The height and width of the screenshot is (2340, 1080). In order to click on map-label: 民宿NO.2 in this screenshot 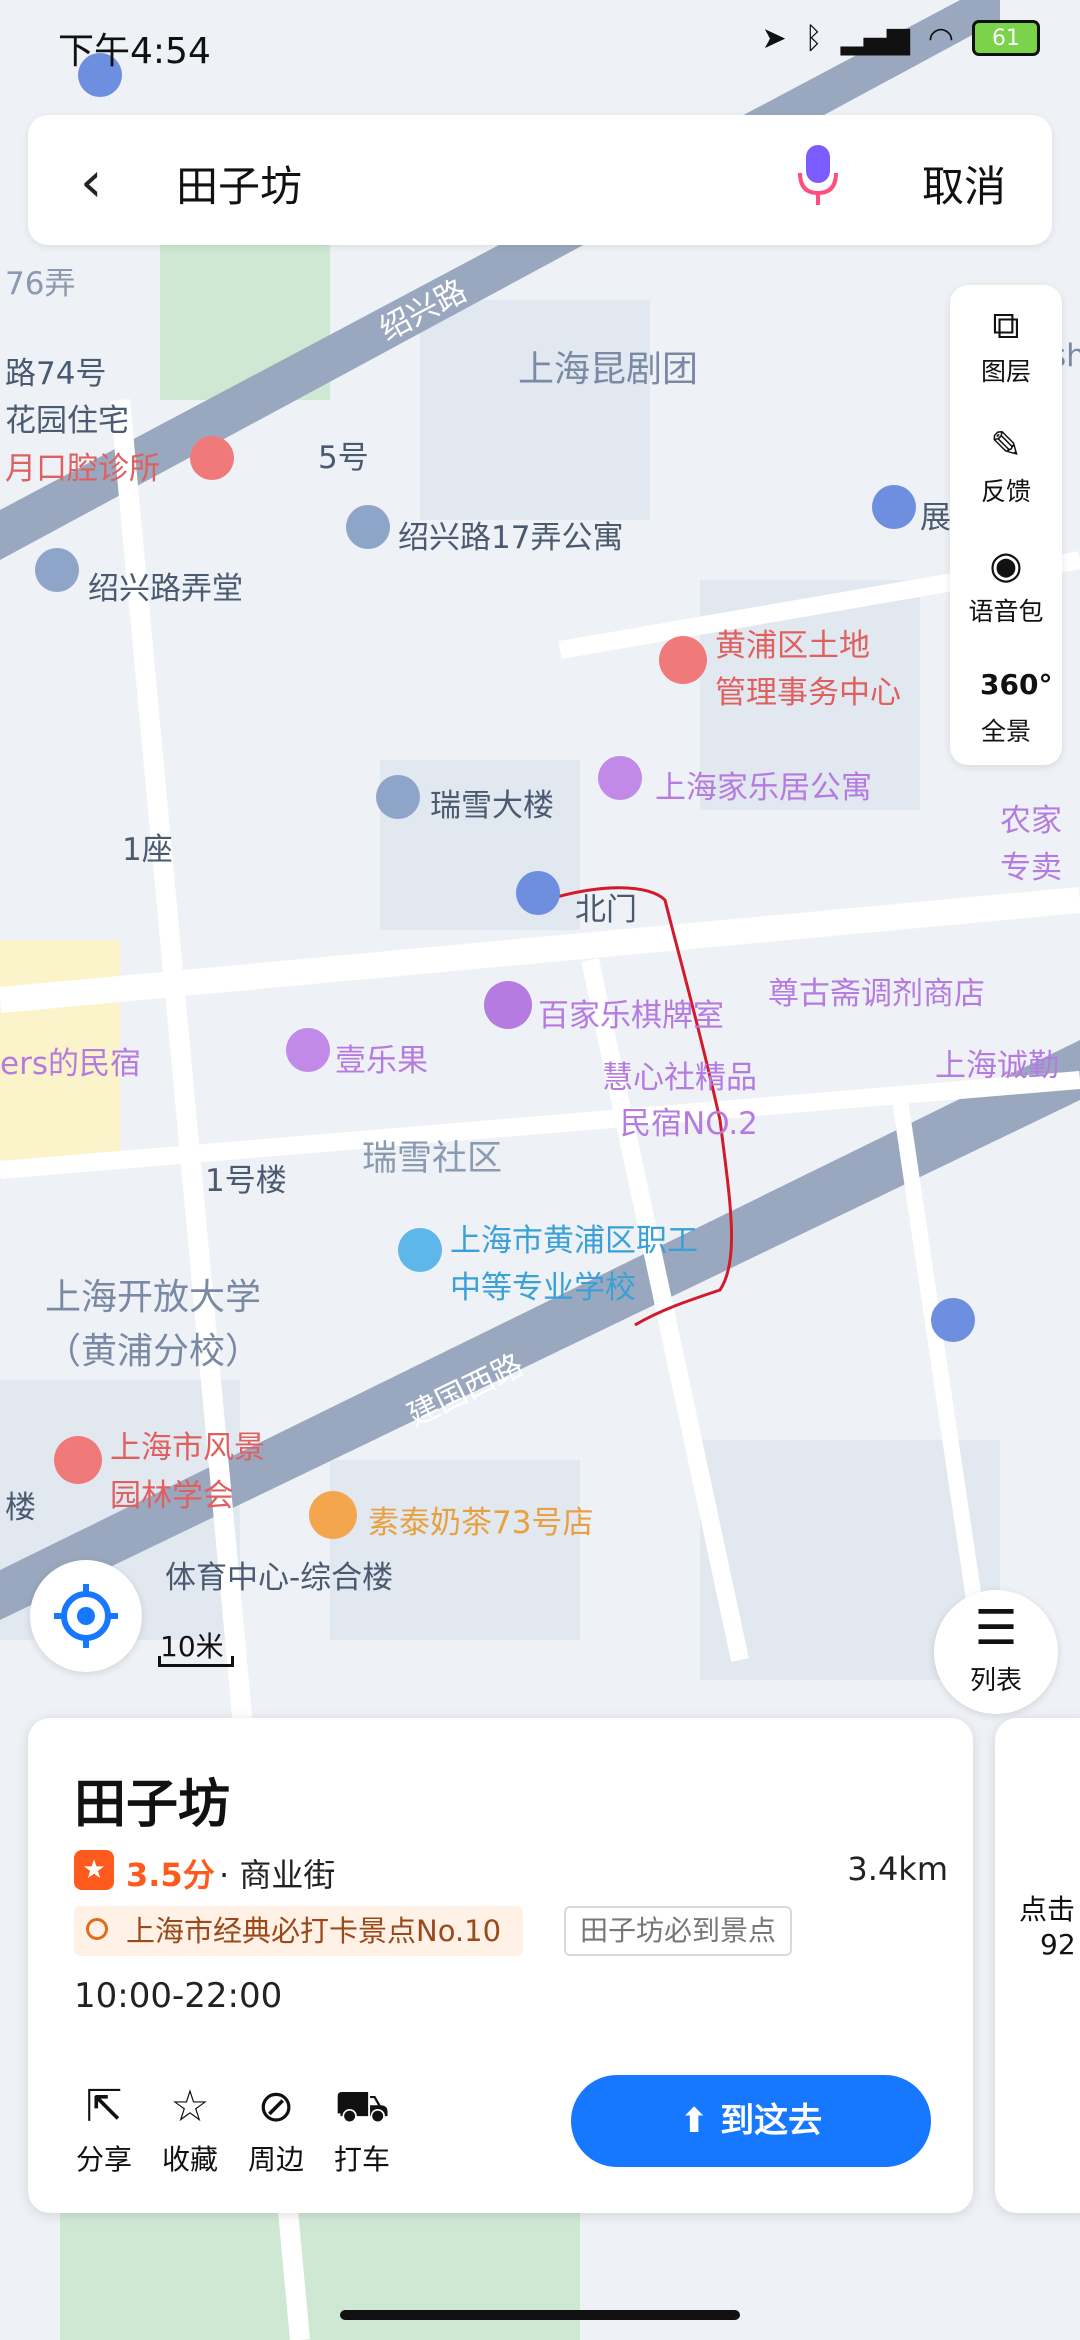, I will do `click(689, 1124)`.